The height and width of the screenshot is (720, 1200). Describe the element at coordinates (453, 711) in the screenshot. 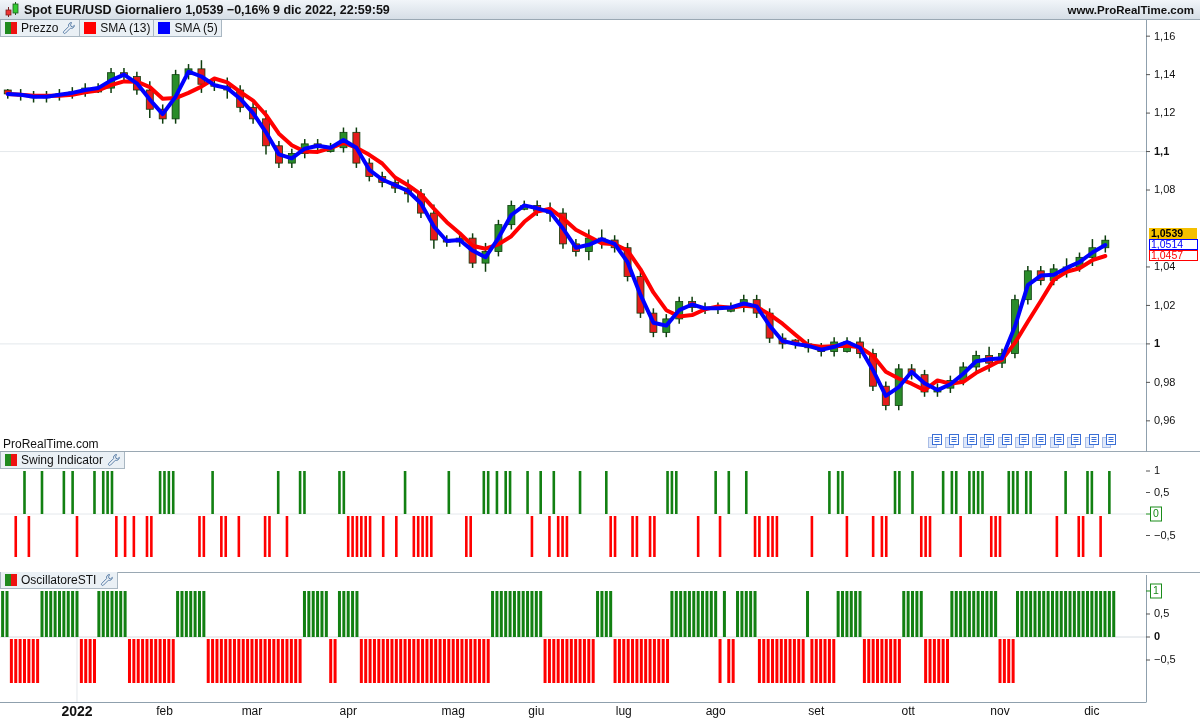

I see `axis-label: mag` at that location.